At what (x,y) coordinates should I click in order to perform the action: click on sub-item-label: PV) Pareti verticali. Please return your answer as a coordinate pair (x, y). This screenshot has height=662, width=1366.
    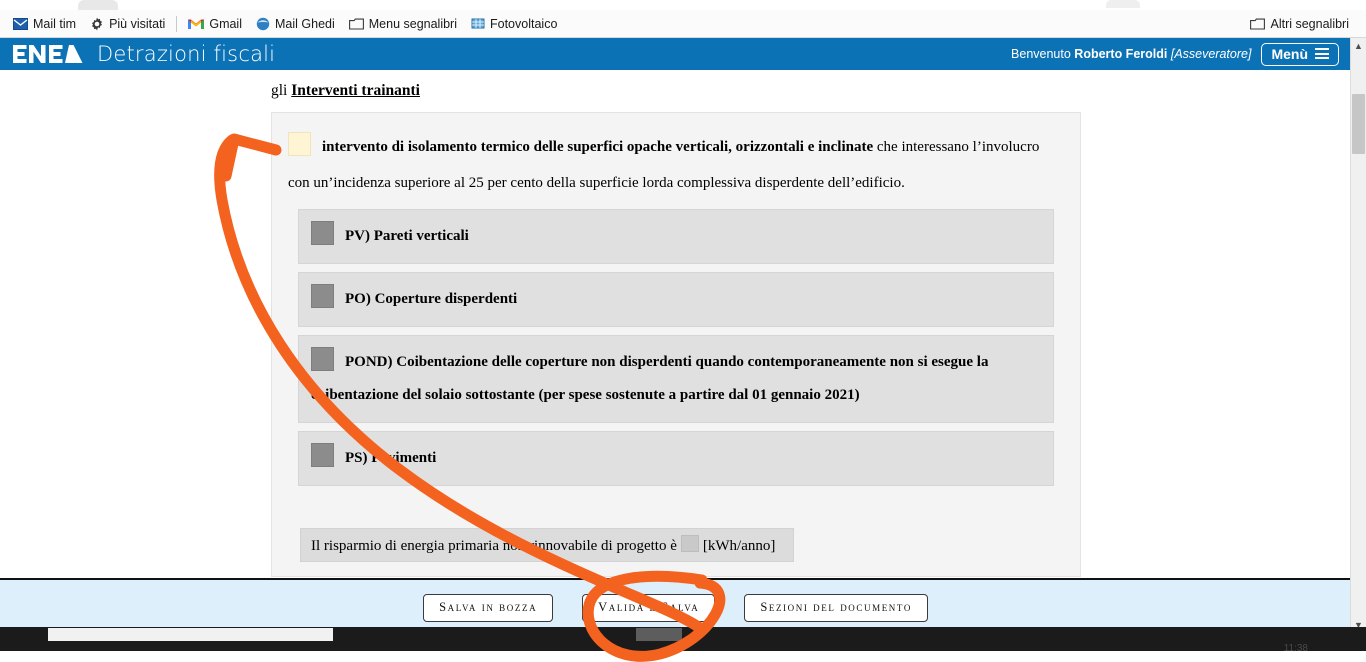
    Looking at the image, I should click on (407, 236).